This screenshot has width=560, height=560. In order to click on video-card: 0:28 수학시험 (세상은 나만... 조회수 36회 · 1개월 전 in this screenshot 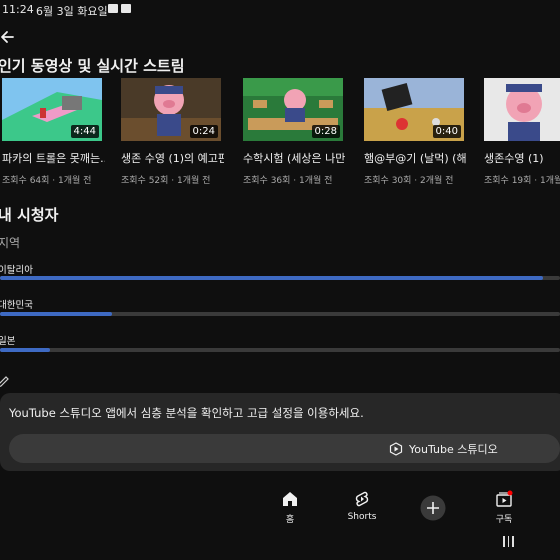, I will do `click(294, 132)`.